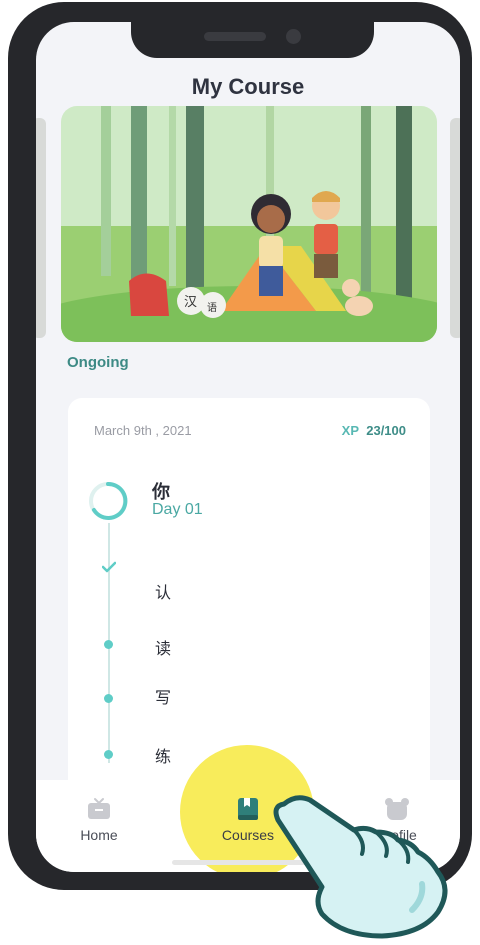 The height and width of the screenshot is (945, 480). Describe the element at coordinates (235, 36) in the screenshot. I see `speaker-icon` at that location.